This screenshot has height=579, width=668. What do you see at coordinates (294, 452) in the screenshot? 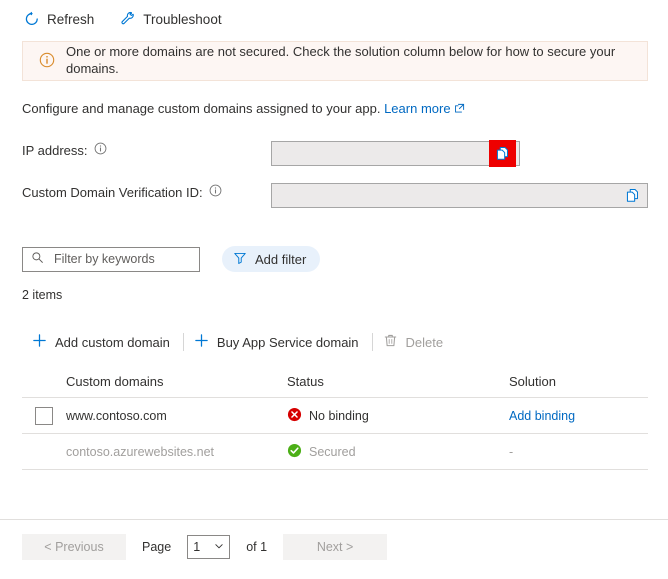
I see `success-circle-icon` at bounding box center [294, 452].